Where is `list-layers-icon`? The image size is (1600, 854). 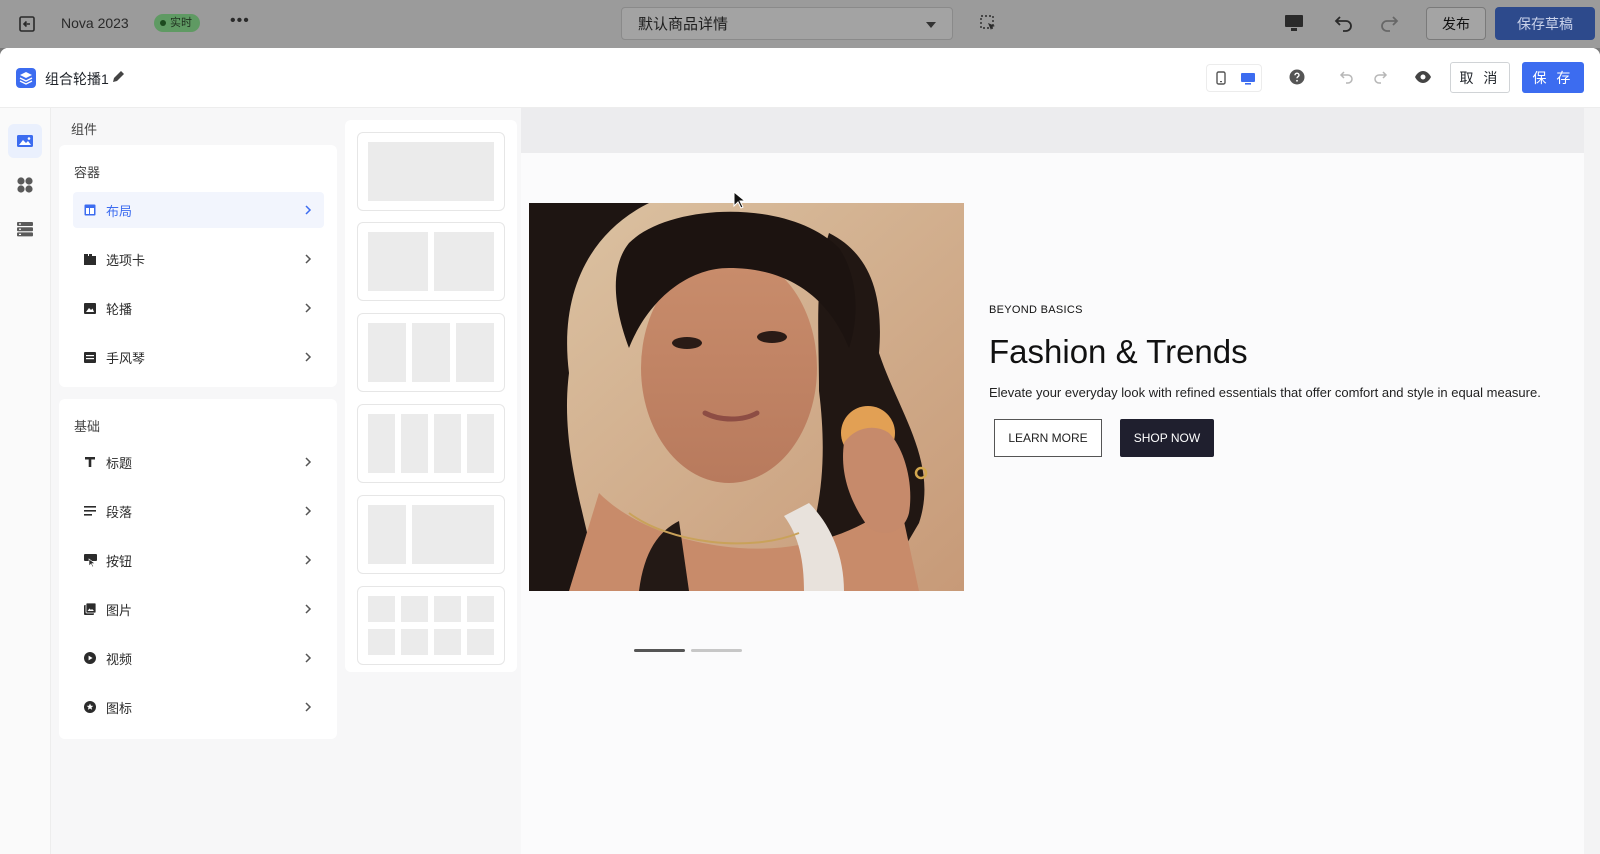 list-layers-icon is located at coordinates (25, 229).